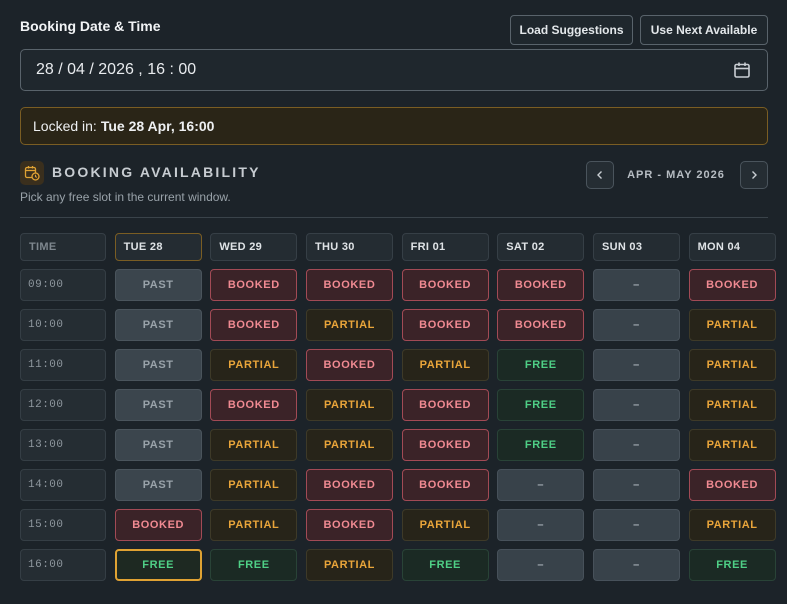 The image size is (787, 604). Describe the element at coordinates (394, 126) in the screenshot. I see `locked-in-banner: Locked in: Tue 28 Apr, 16:00` at that location.